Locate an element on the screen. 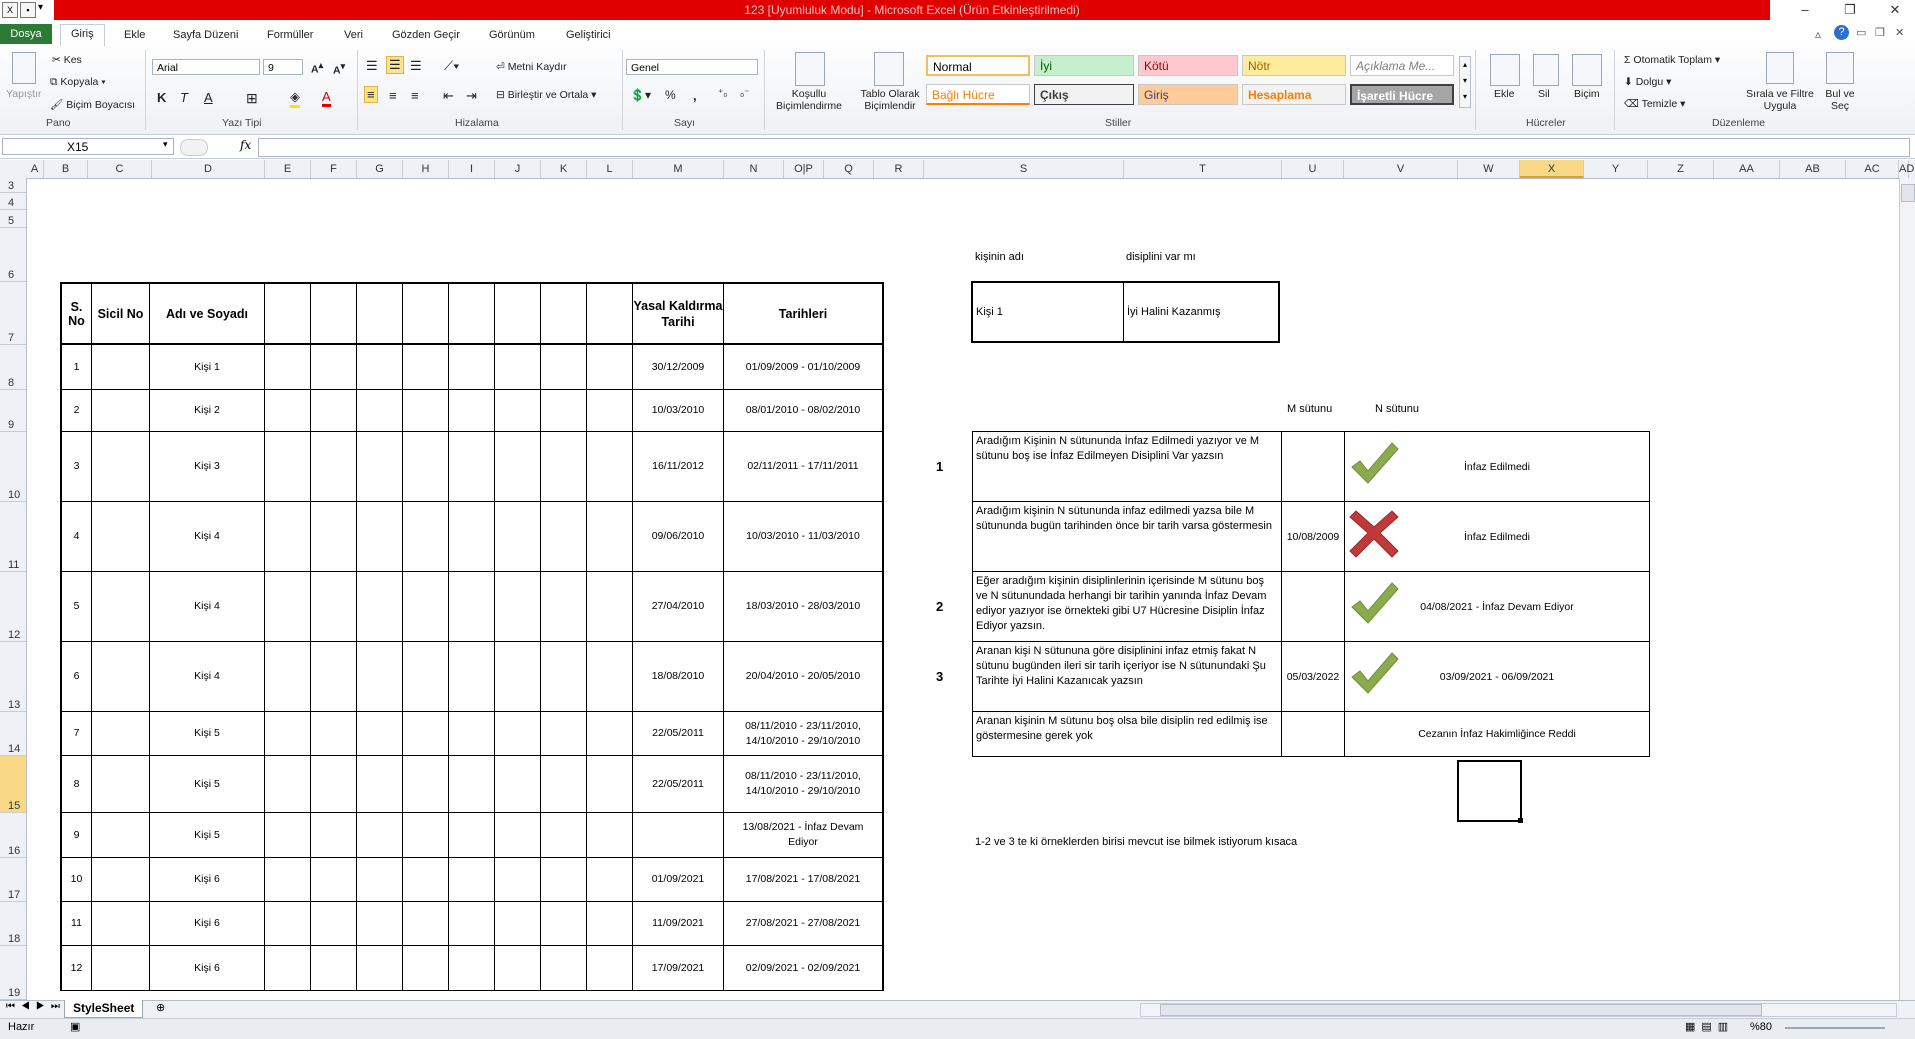 This screenshot has height=1039, width=1915. insert-cells-button: Ekle is located at coordinates (1504, 94).